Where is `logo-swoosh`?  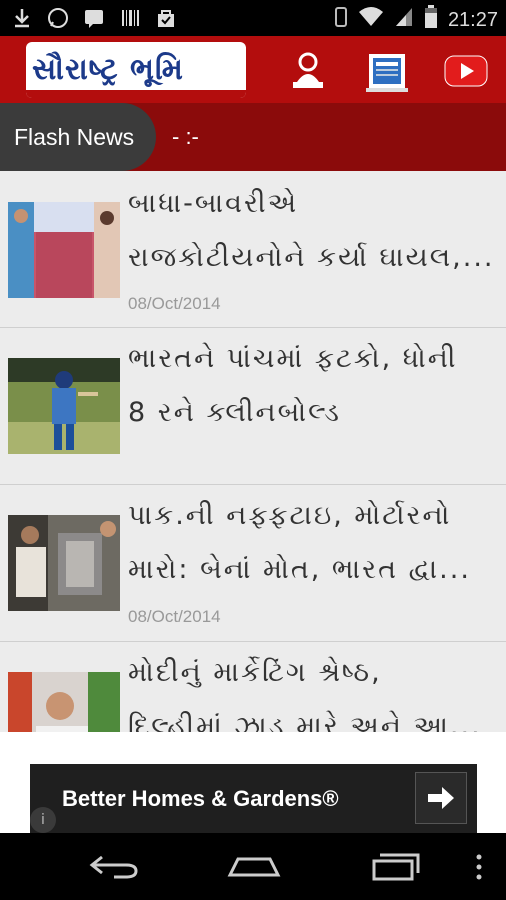 logo-swoosh is located at coordinates (136, 94).